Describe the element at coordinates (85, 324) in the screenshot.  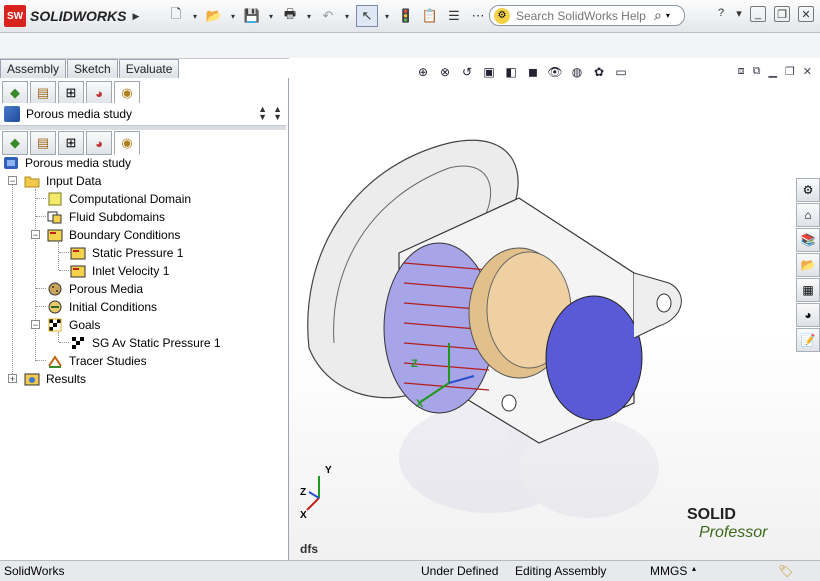
I see `tree-label-goals: Goals` at that location.